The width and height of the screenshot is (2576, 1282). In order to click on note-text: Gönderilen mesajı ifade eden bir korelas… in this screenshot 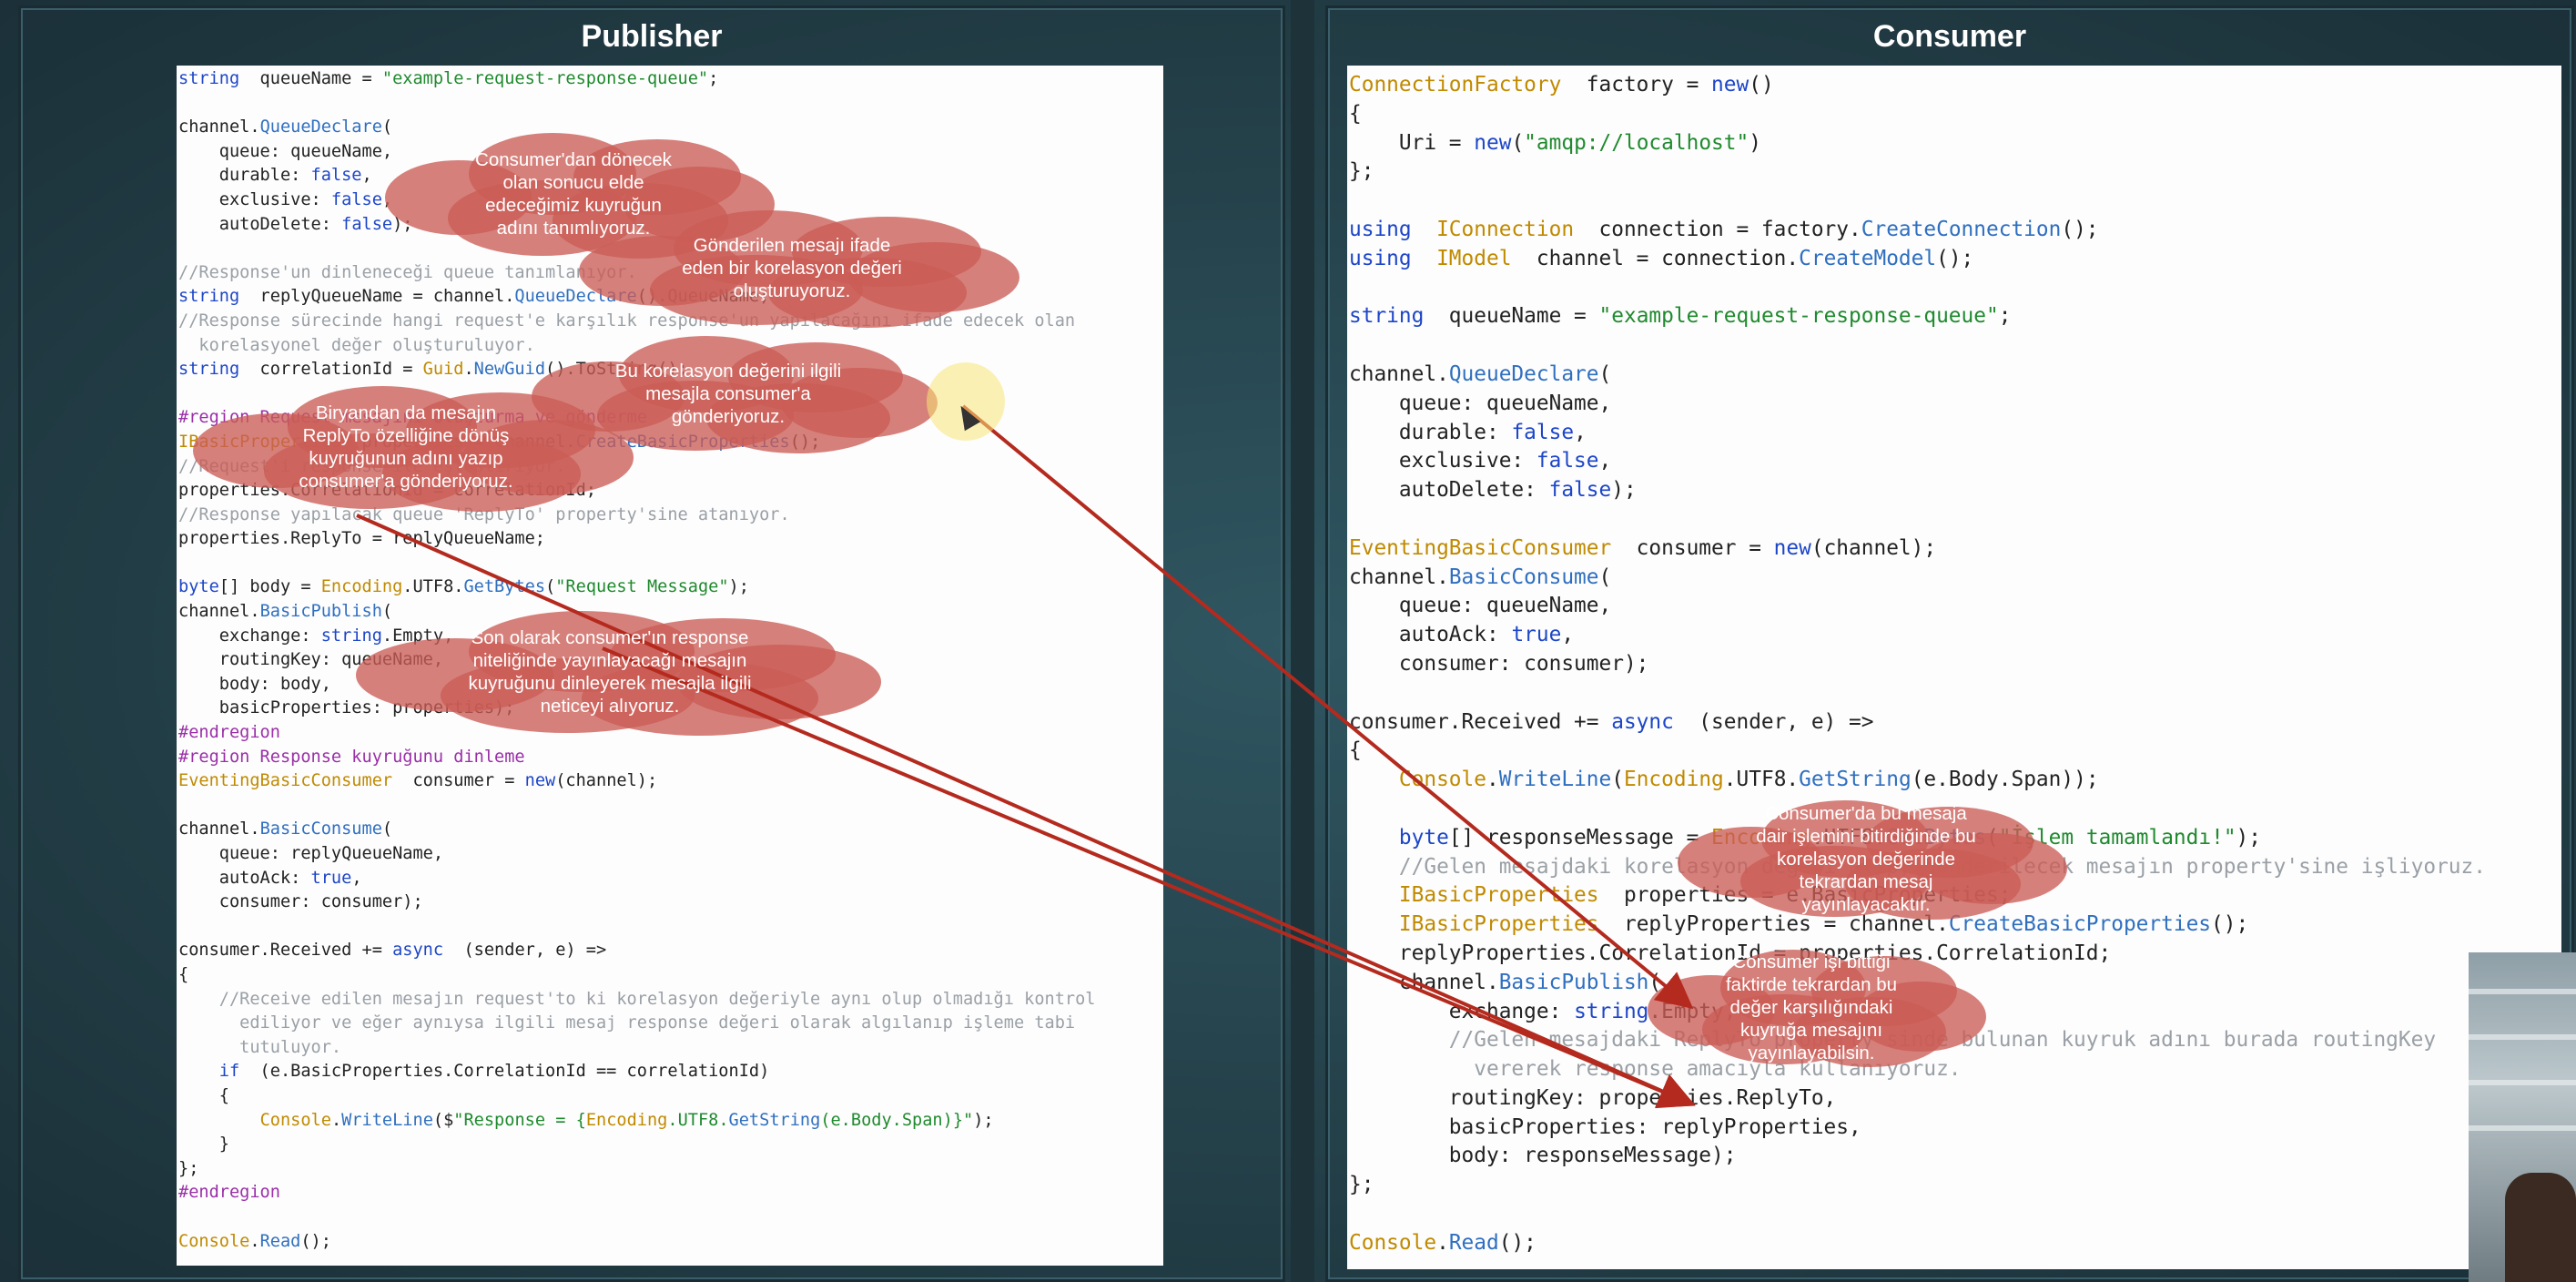, I will do `click(792, 267)`.